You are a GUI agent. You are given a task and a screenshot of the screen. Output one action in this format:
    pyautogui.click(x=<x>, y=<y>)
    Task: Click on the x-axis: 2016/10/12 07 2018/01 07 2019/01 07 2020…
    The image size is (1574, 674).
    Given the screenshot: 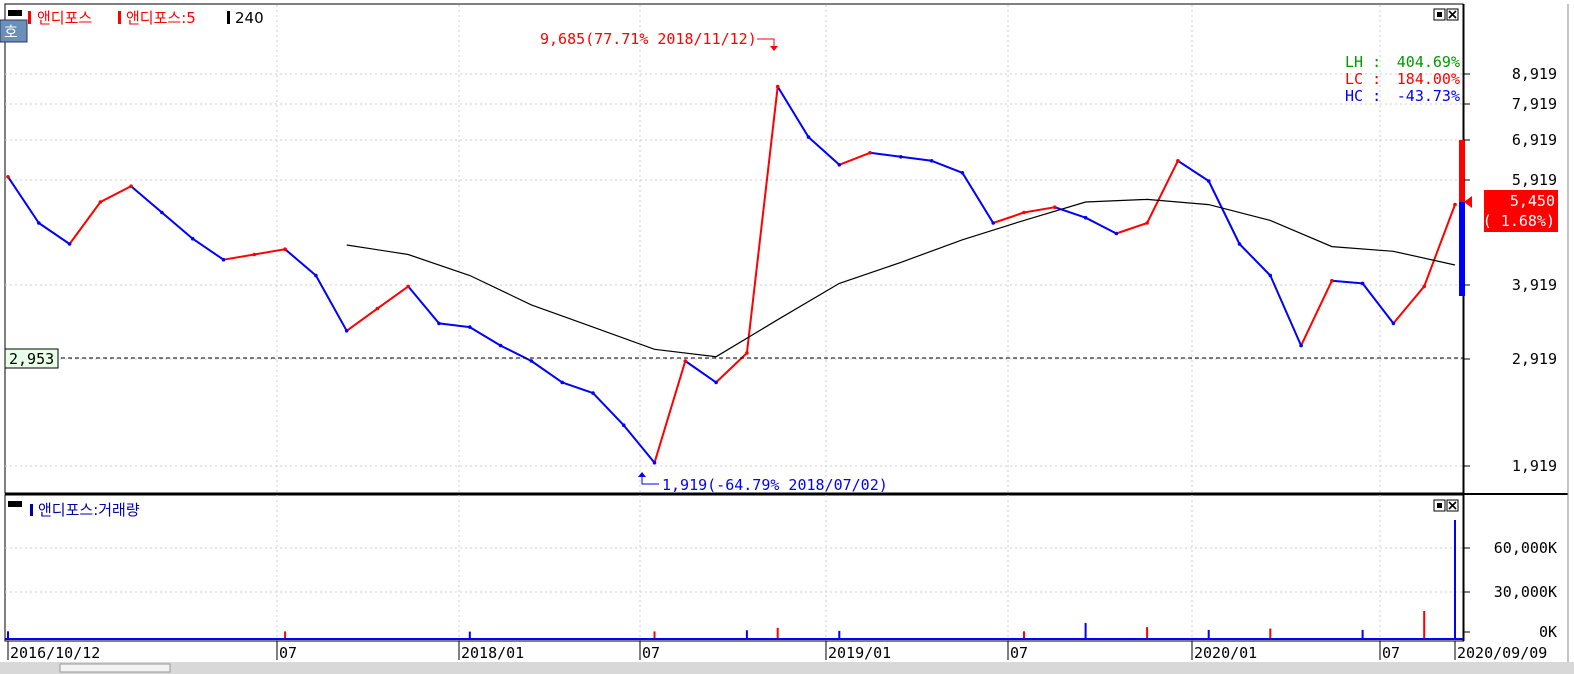 What is the action you would take?
    pyautogui.click(x=777, y=651)
    